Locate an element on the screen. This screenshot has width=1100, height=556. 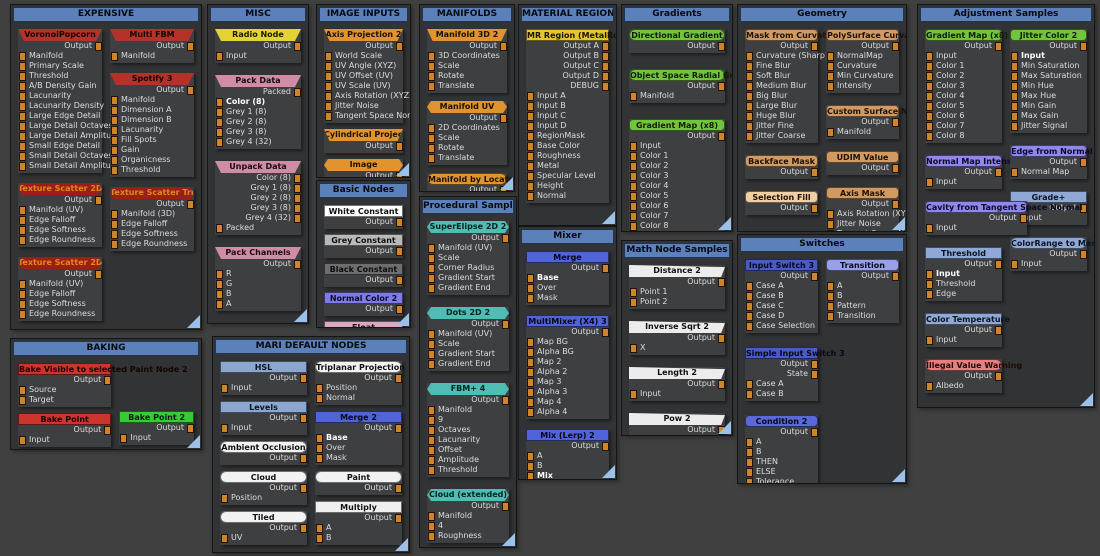
input-port-row: Normal Map is located at coordinates (1048, 172).